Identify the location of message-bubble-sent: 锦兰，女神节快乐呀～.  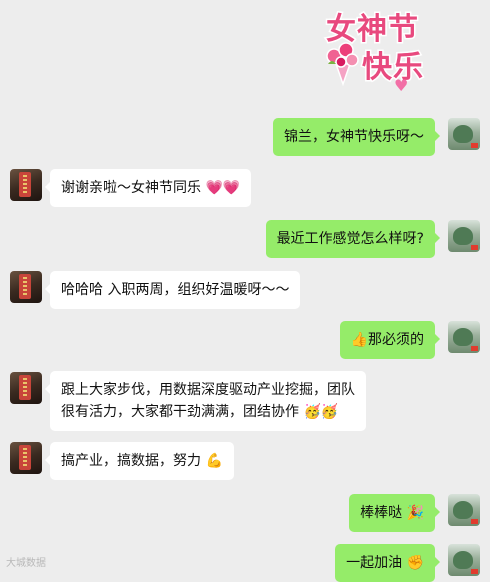
(356, 137).